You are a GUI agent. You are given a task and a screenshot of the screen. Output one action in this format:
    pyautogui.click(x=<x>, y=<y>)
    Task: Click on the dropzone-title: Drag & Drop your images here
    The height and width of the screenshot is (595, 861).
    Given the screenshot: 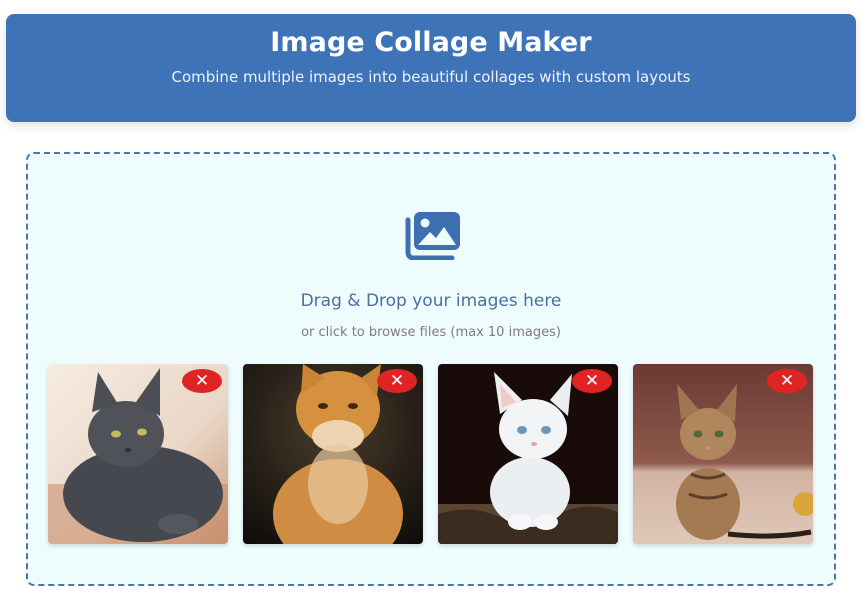 What is the action you would take?
    pyautogui.click(x=431, y=301)
    